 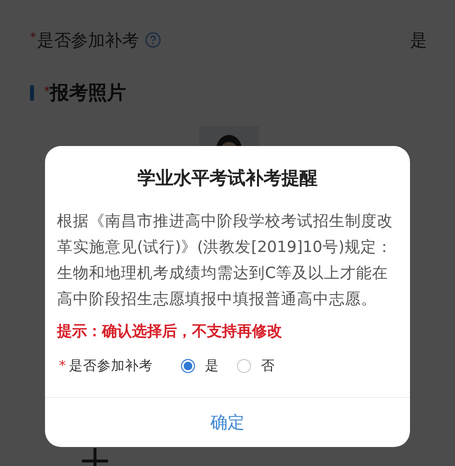 What do you see at coordinates (110, 366) in the screenshot?
I see `question-label: 是否参加补考` at bounding box center [110, 366].